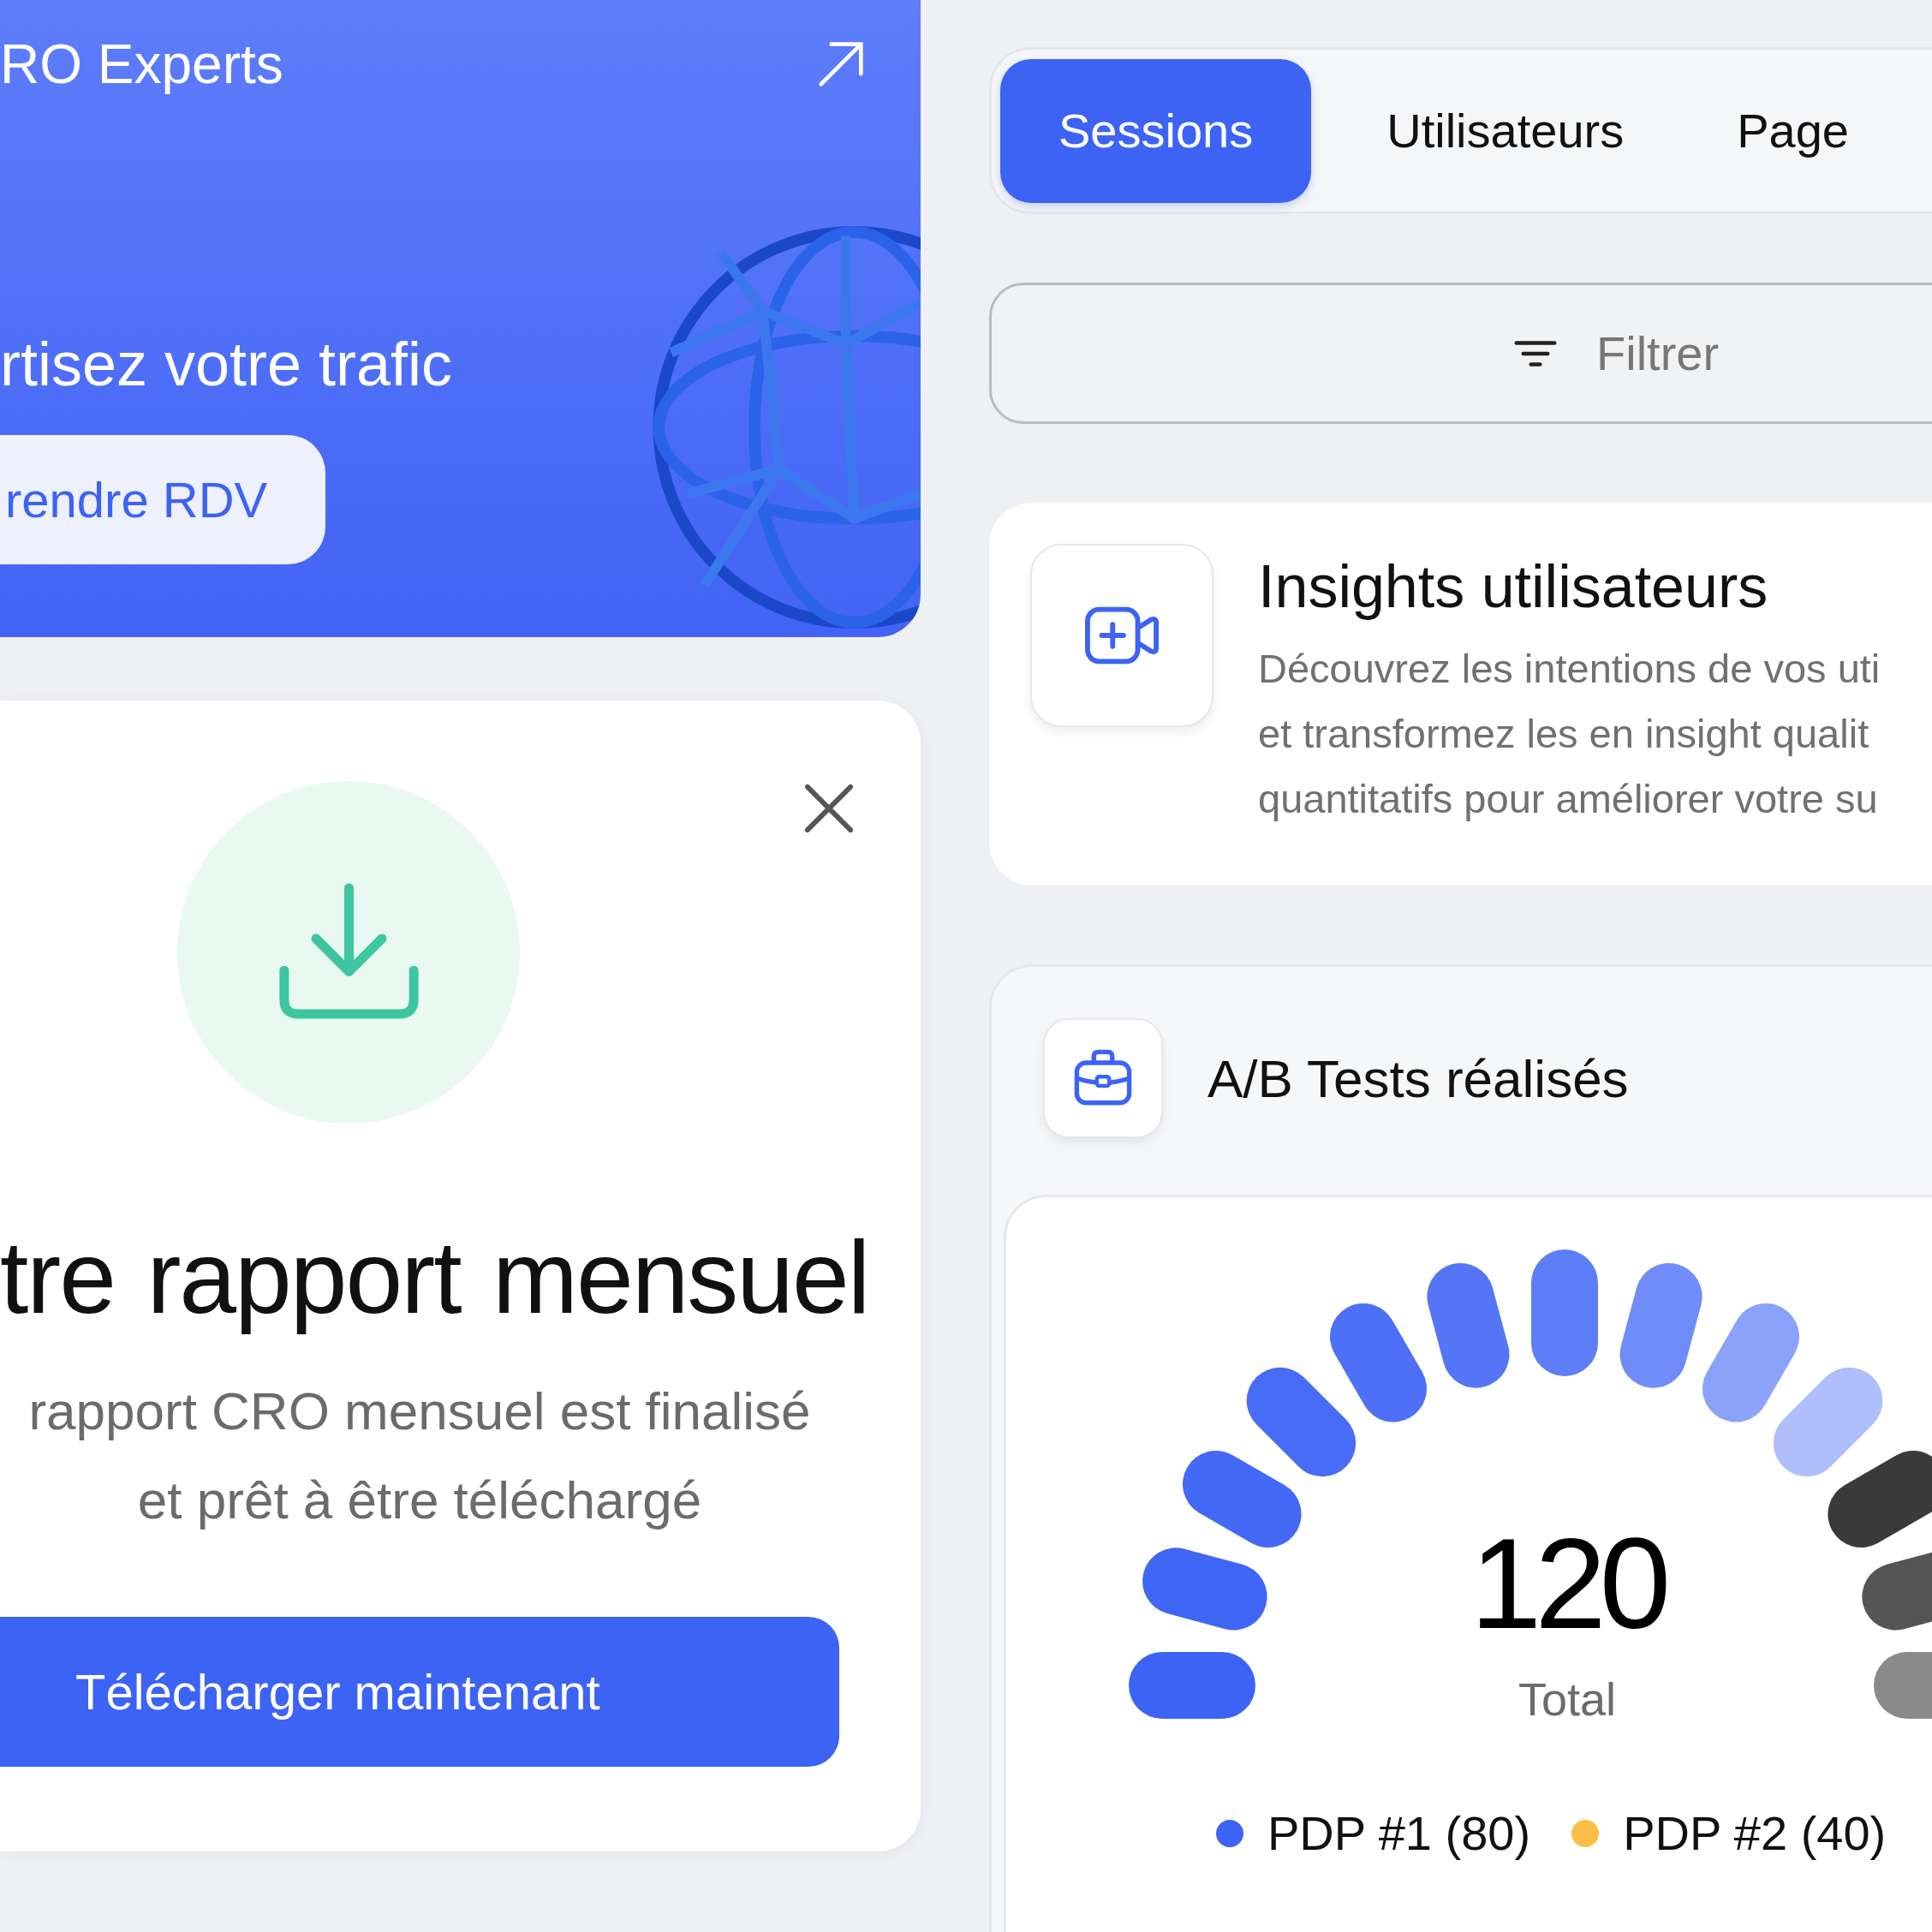 The image size is (1932, 1932). Describe the element at coordinates (434, 1277) in the screenshot. I see `report-title: tre rapport mensuel` at that location.